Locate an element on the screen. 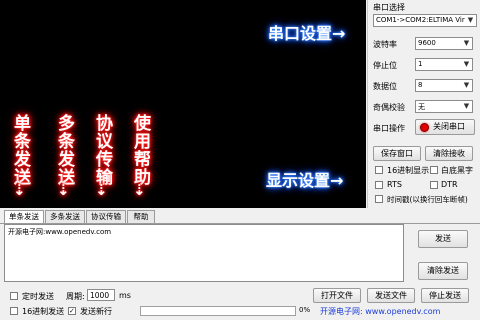 The image size is (480, 320). stop-bits-select: 1 ▼ is located at coordinates (444, 64).